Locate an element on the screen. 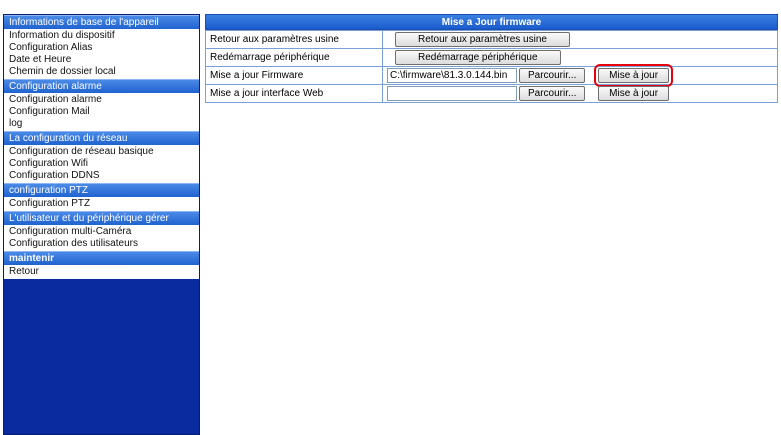  reboot-cell: Redémarrage périphérique is located at coordinates (580, 57).